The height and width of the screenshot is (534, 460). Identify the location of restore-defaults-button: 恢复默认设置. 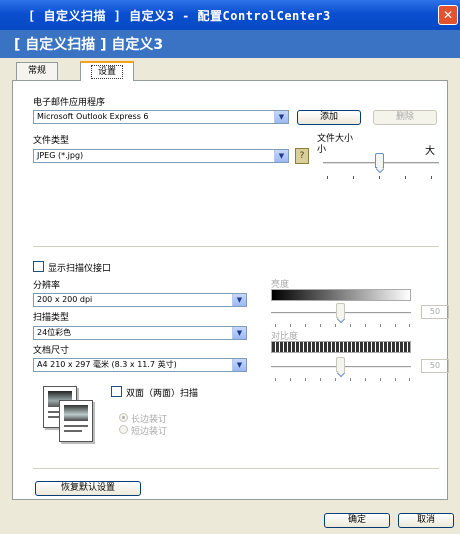
(88, 488).